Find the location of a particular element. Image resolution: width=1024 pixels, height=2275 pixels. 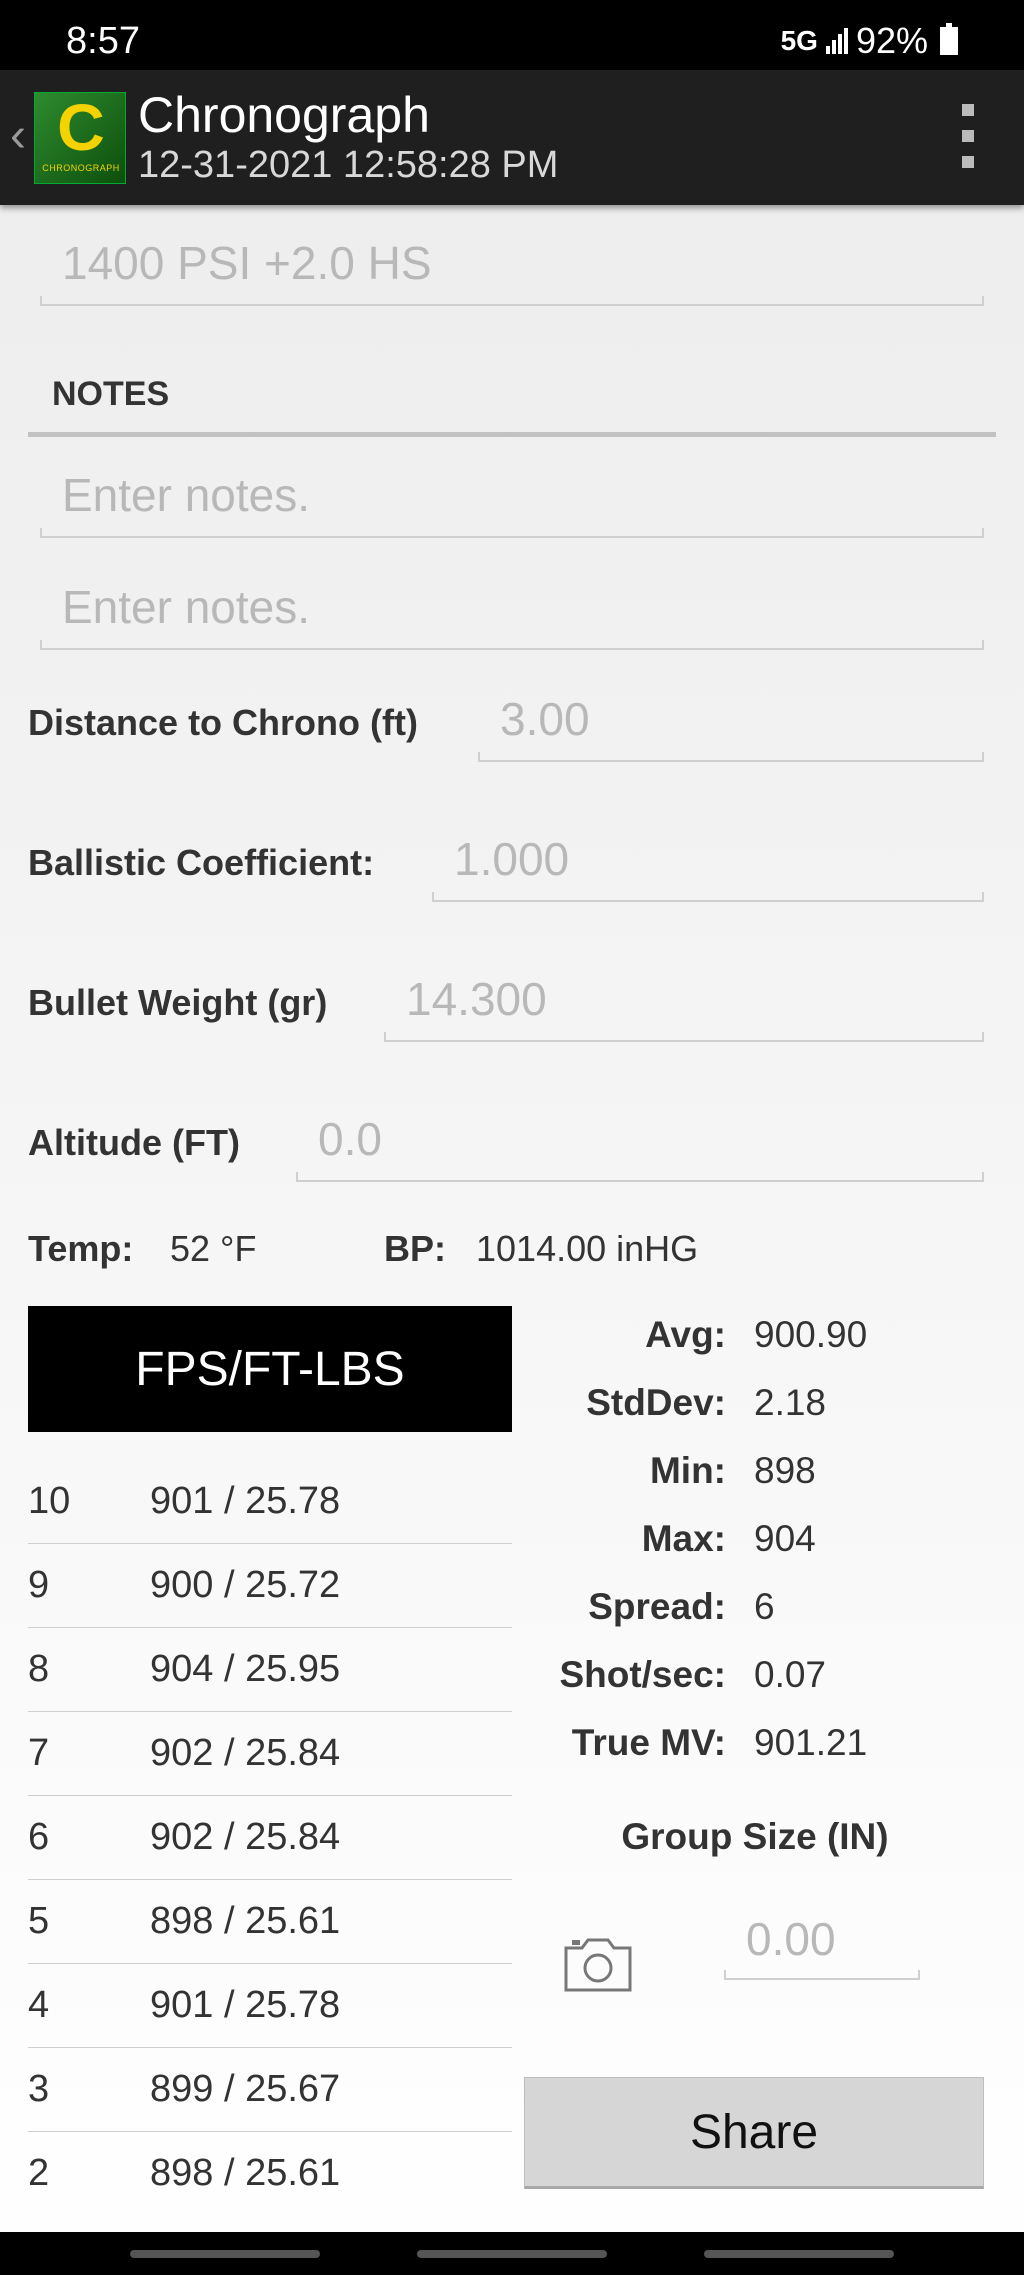

notes-header: NOTES is located at coordinates (111, 394).